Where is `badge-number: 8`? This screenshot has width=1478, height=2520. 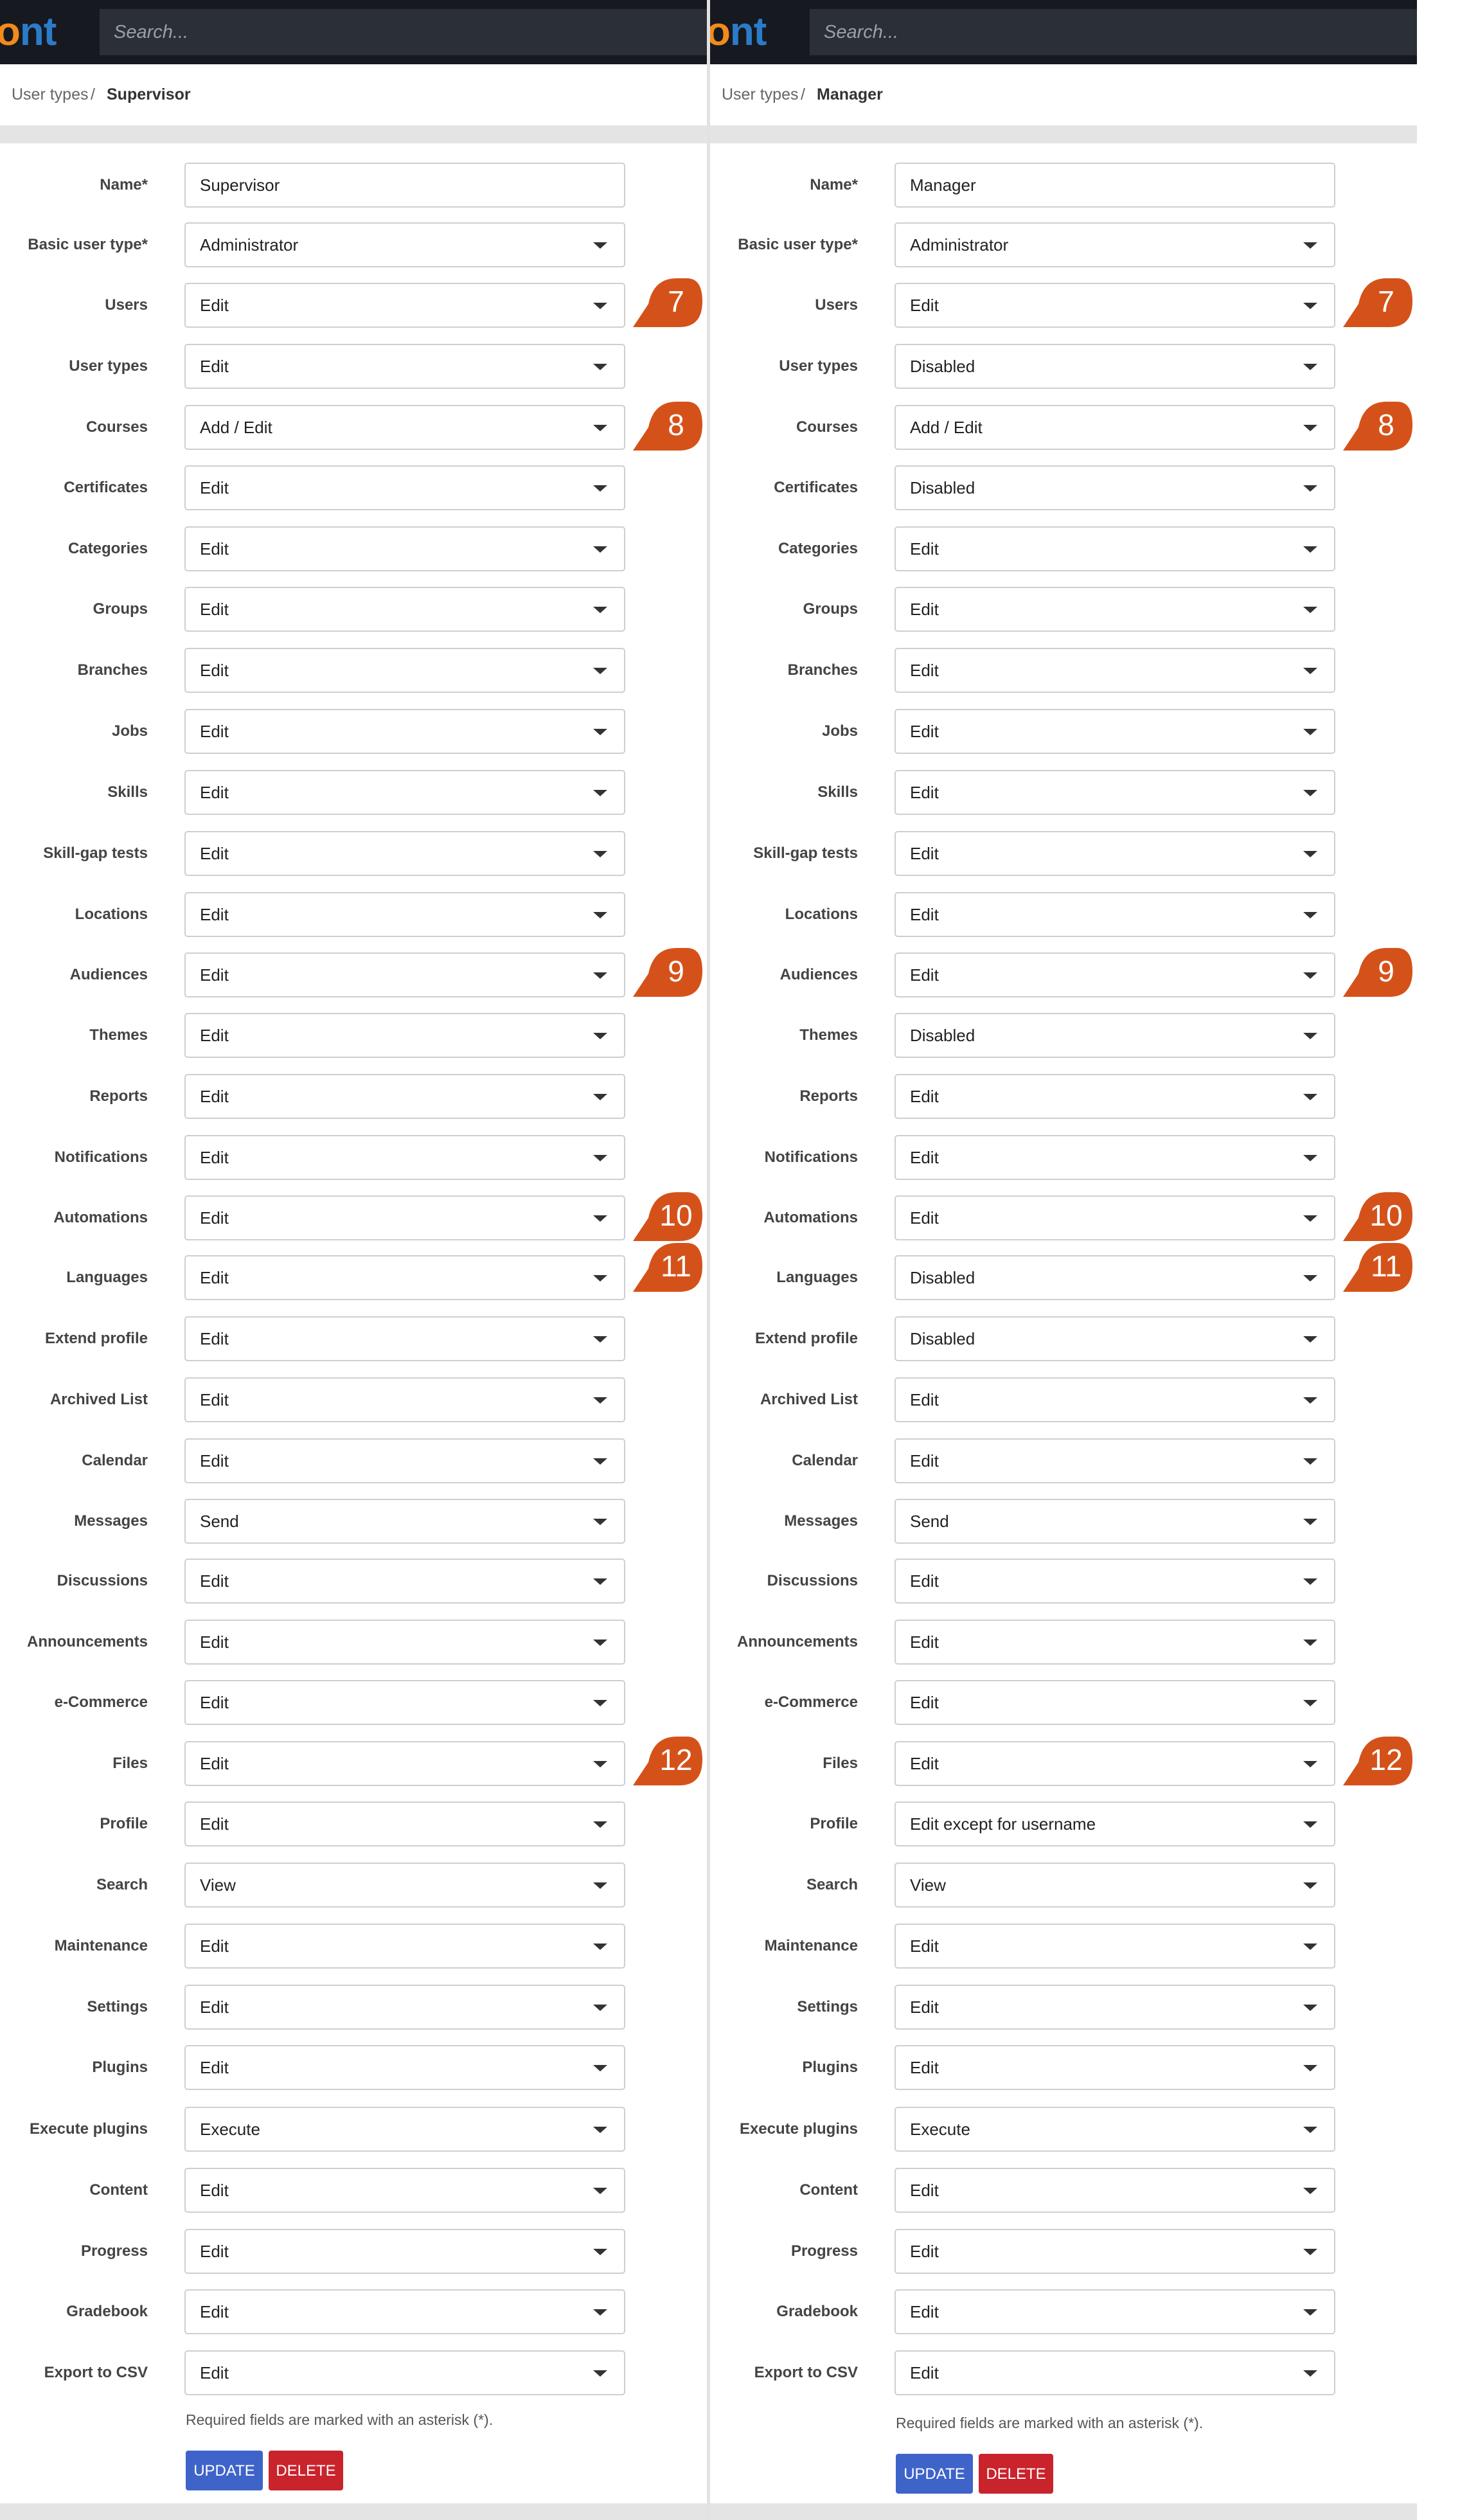
badge-number: 8 is located at coordinates (676, 425).